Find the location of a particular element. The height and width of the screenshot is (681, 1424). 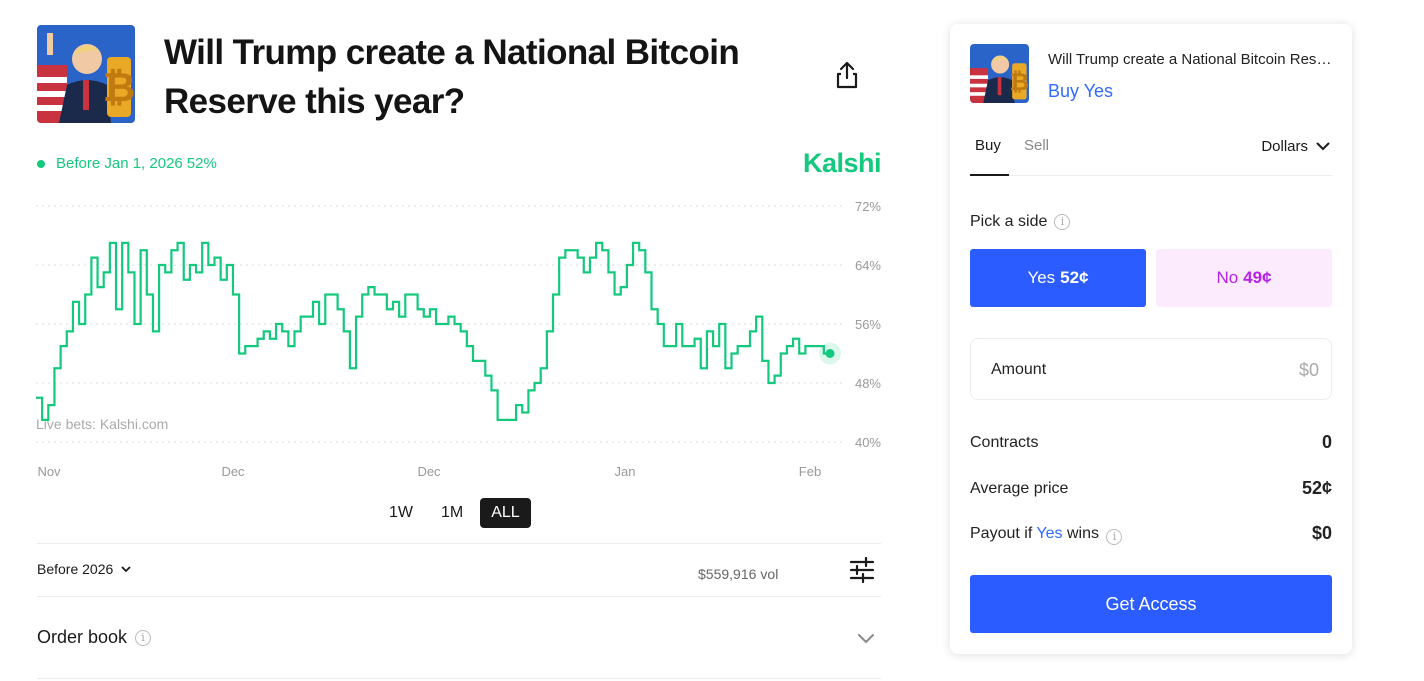

range-all: ALL is located at coordinates (505, 513).